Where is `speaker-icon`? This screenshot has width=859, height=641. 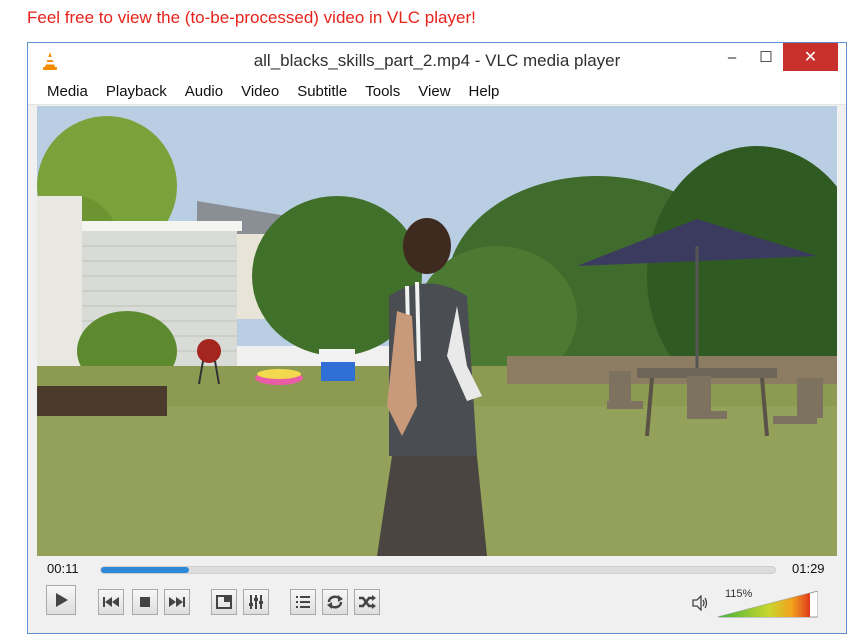 speaker-icon is located at coordinates (700, 603).